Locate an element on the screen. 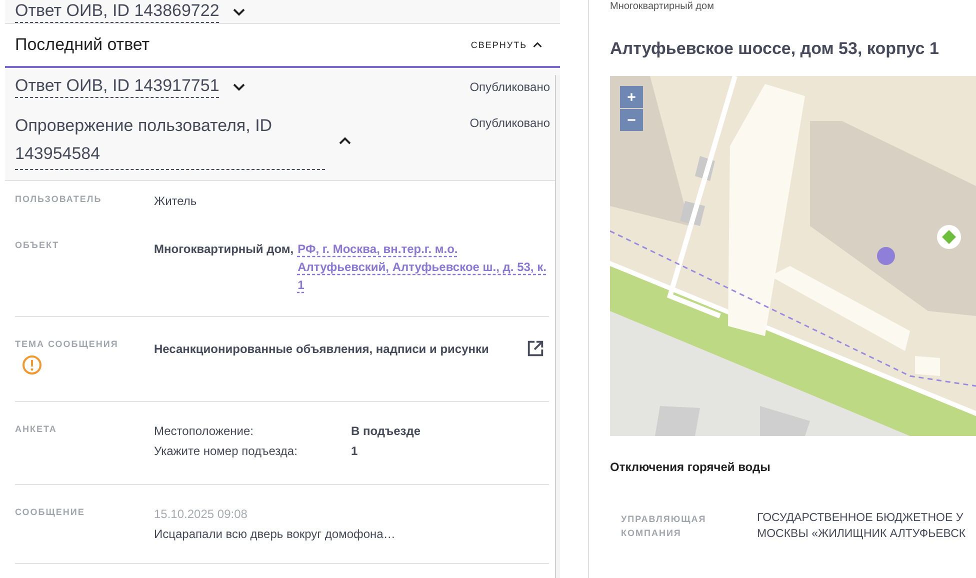  diamond-marker-icon is located at coordinates (949, 237).